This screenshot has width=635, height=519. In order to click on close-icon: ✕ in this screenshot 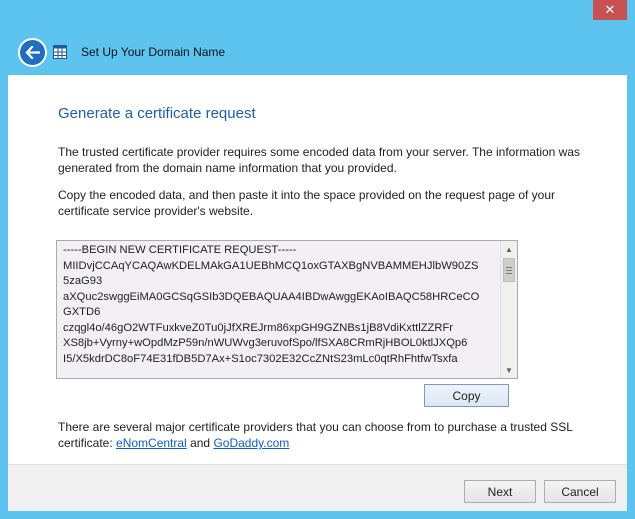, I will do `click(610, 10)`.